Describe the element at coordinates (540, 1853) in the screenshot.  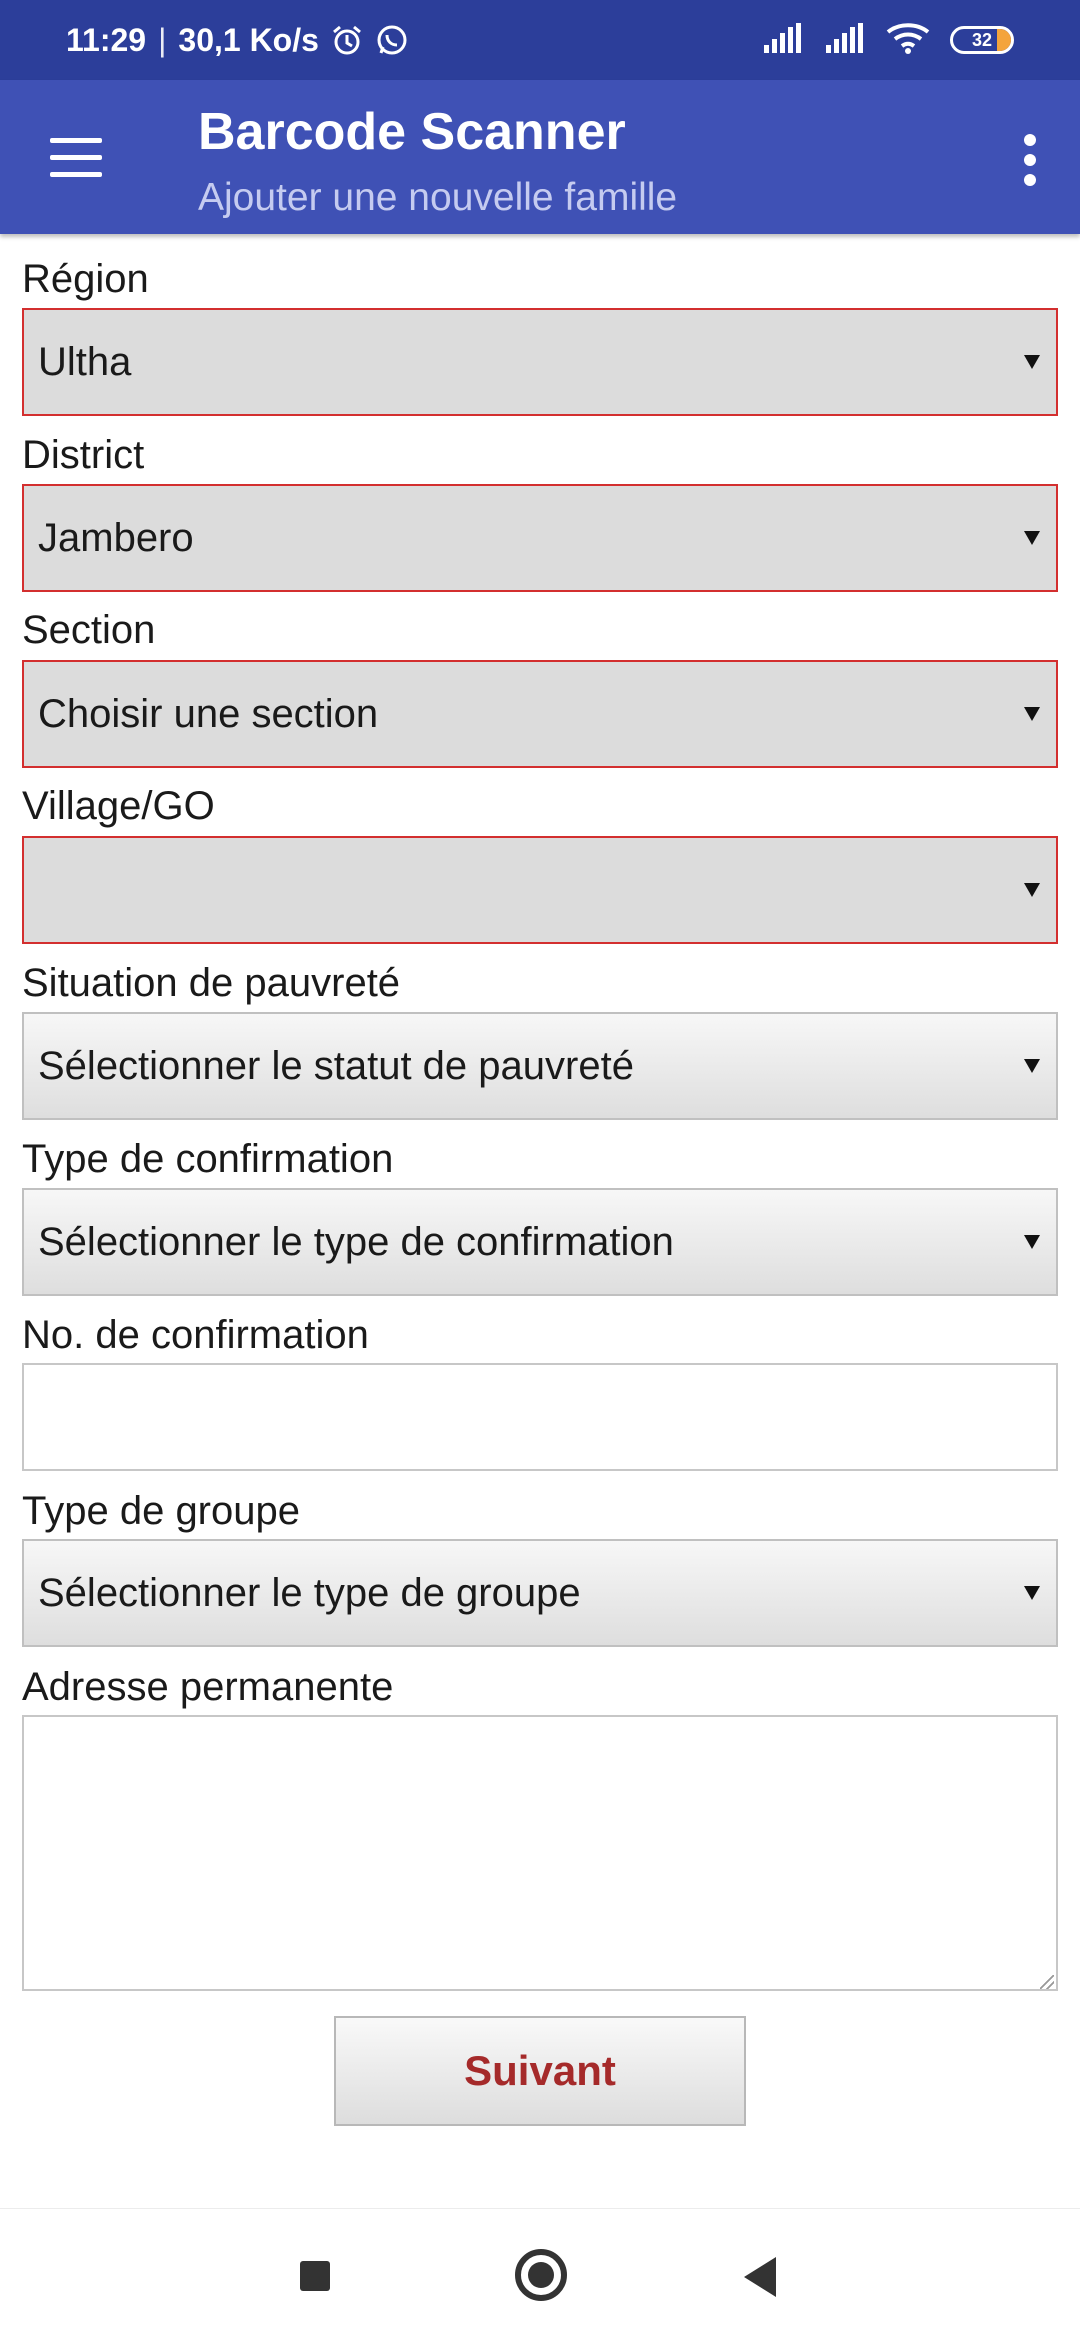
I see `address-textarea` at that location.